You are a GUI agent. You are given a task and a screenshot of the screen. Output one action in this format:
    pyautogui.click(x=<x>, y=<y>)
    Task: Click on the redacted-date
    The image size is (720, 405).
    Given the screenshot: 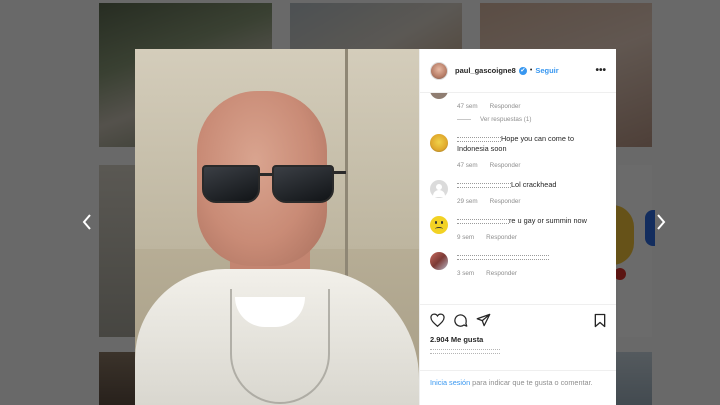 What is the action you would take?
    pyautogui.click(x=465, y=351)
    